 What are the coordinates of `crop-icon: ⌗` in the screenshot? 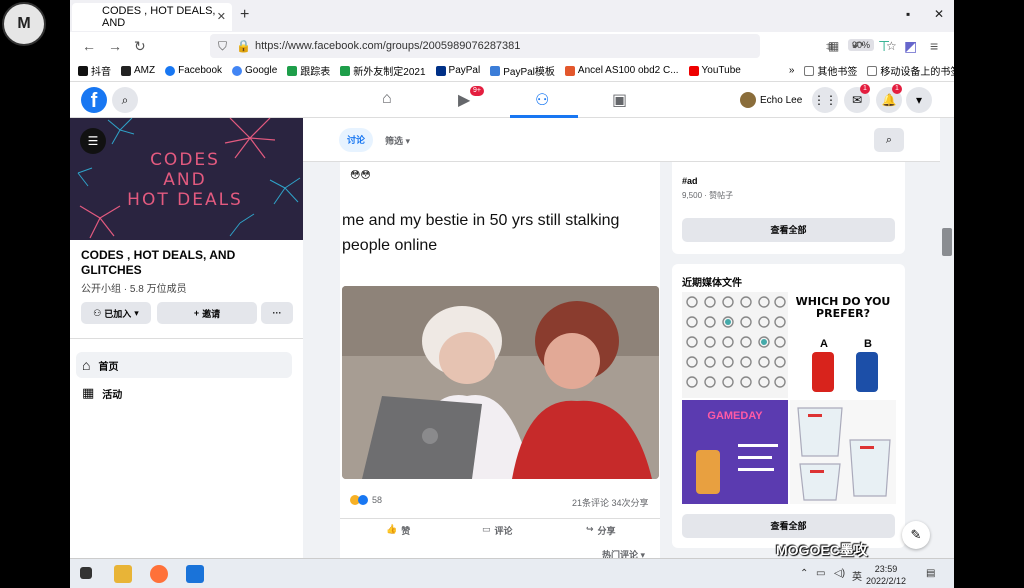 It's located at (830, 46).